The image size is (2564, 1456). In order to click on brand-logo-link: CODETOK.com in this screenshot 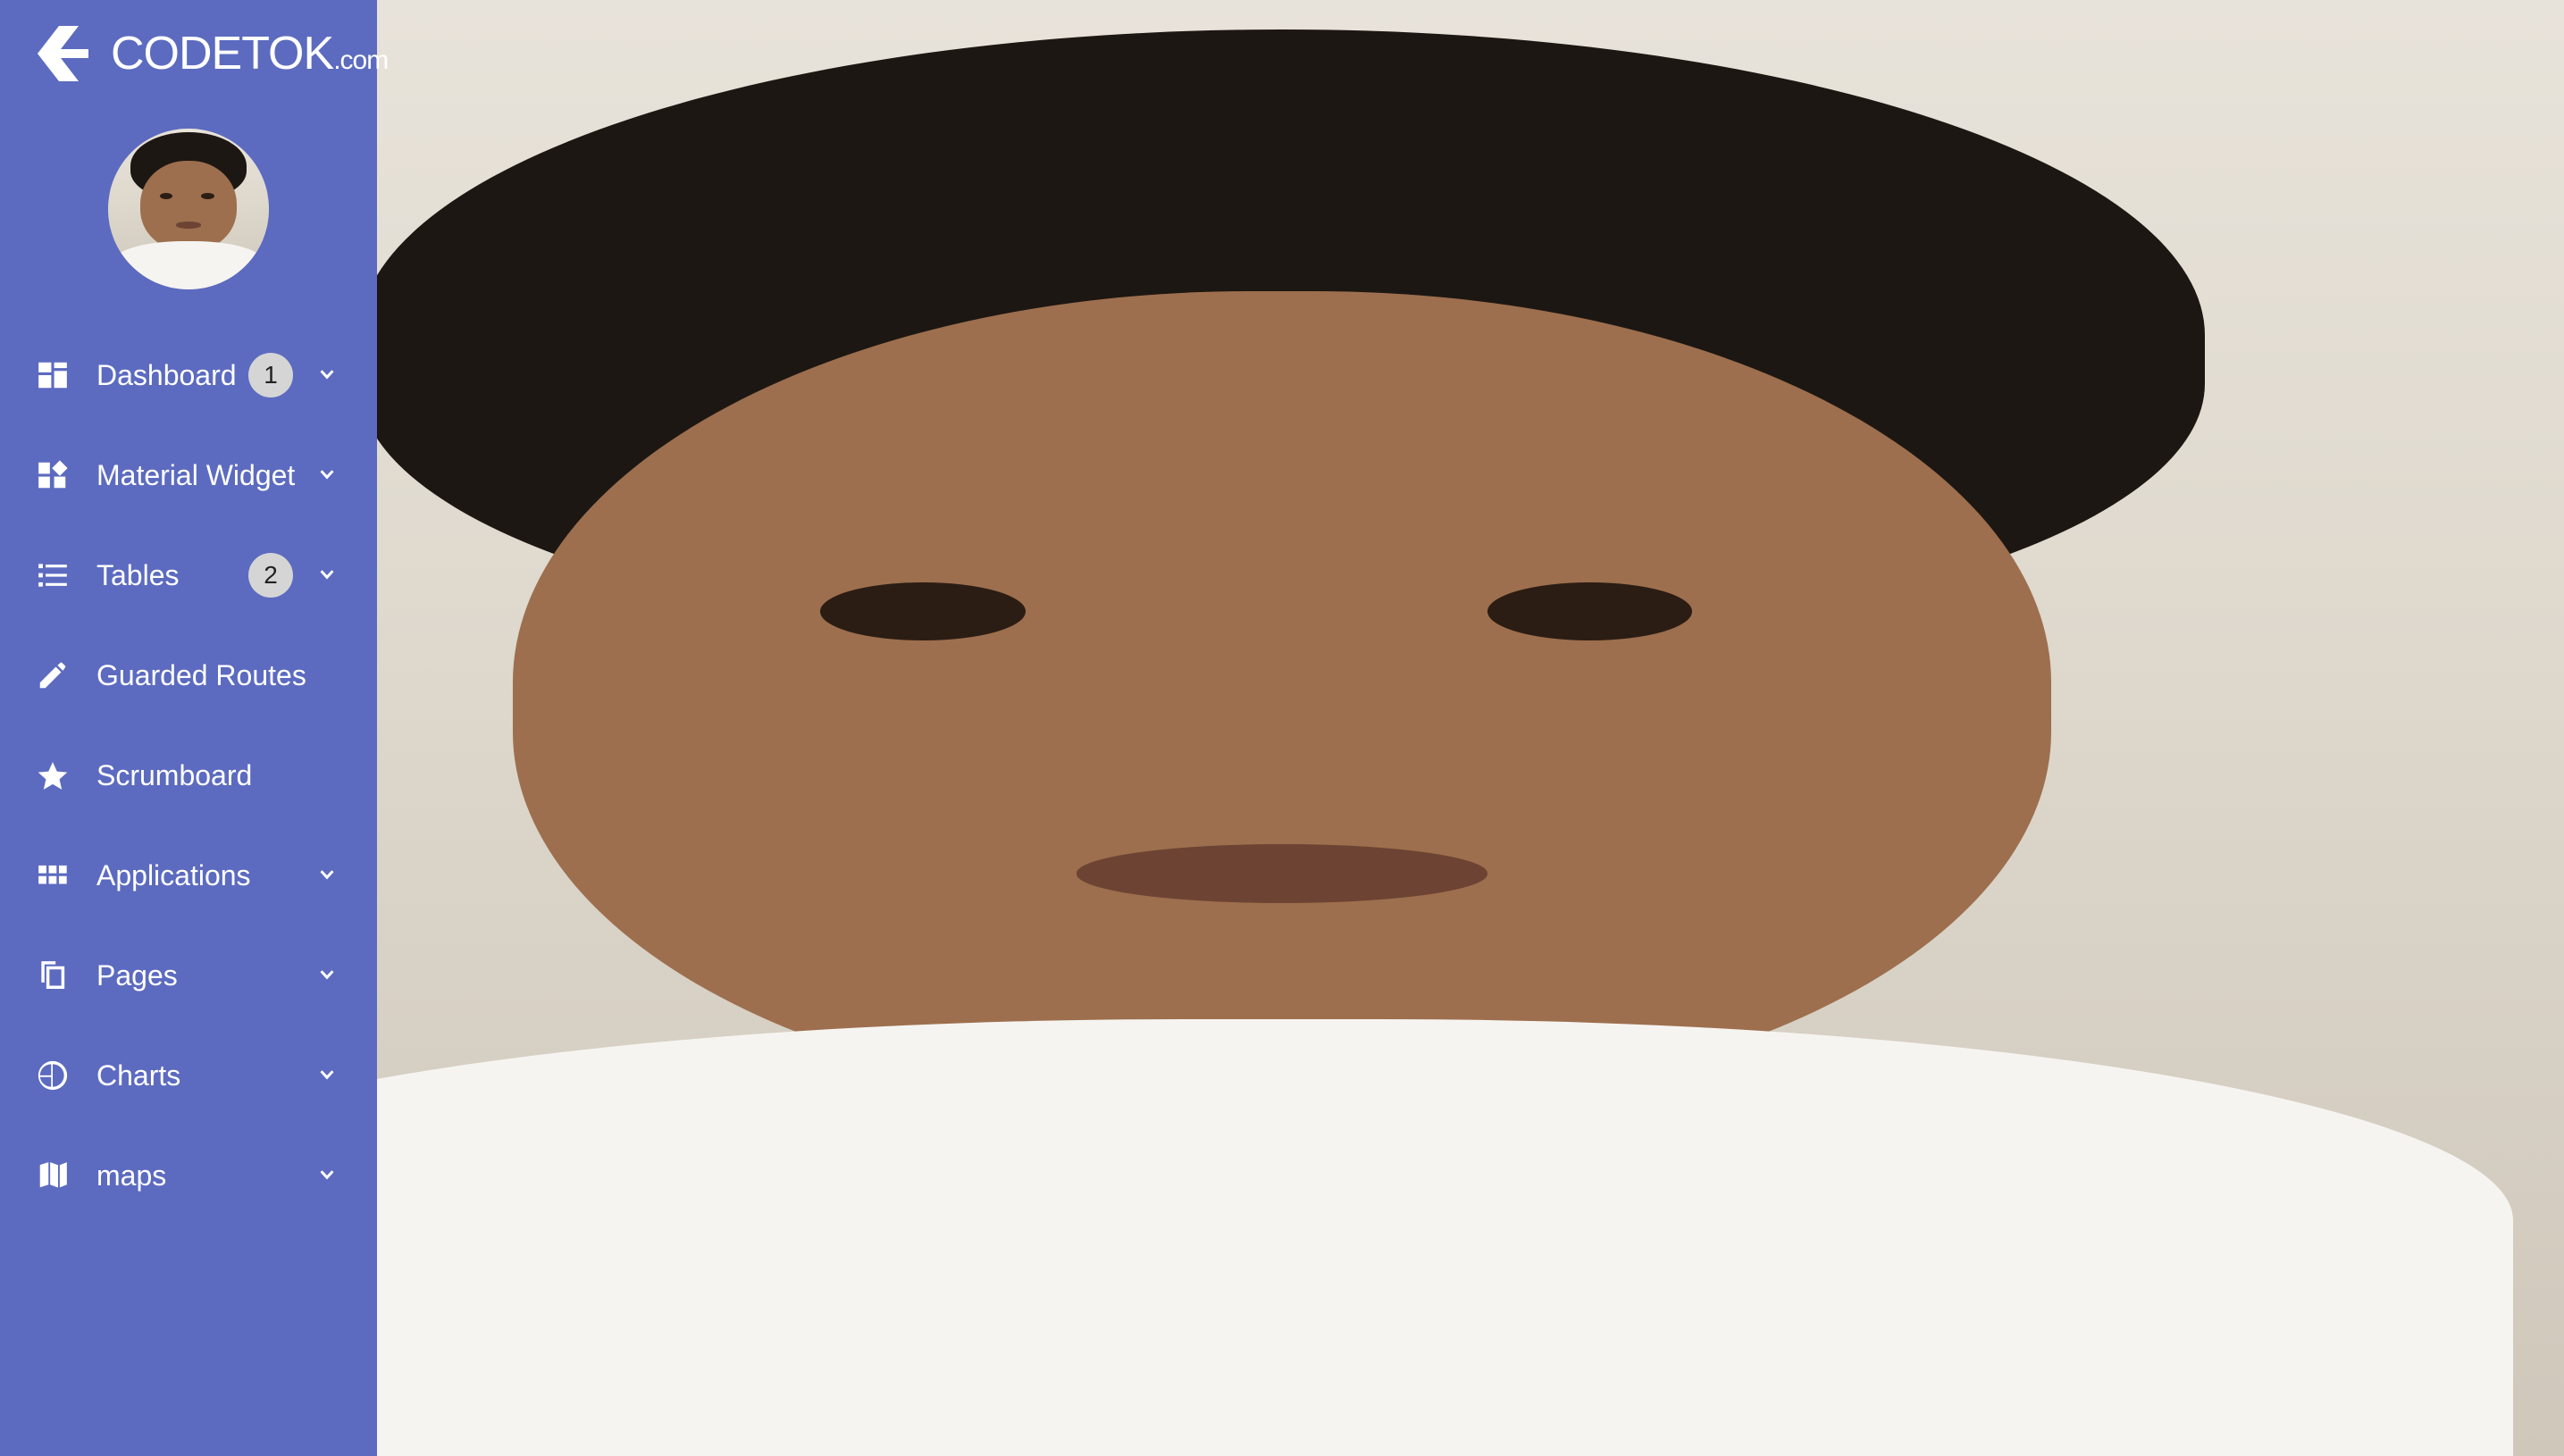, I will do `click(194, 53)`.